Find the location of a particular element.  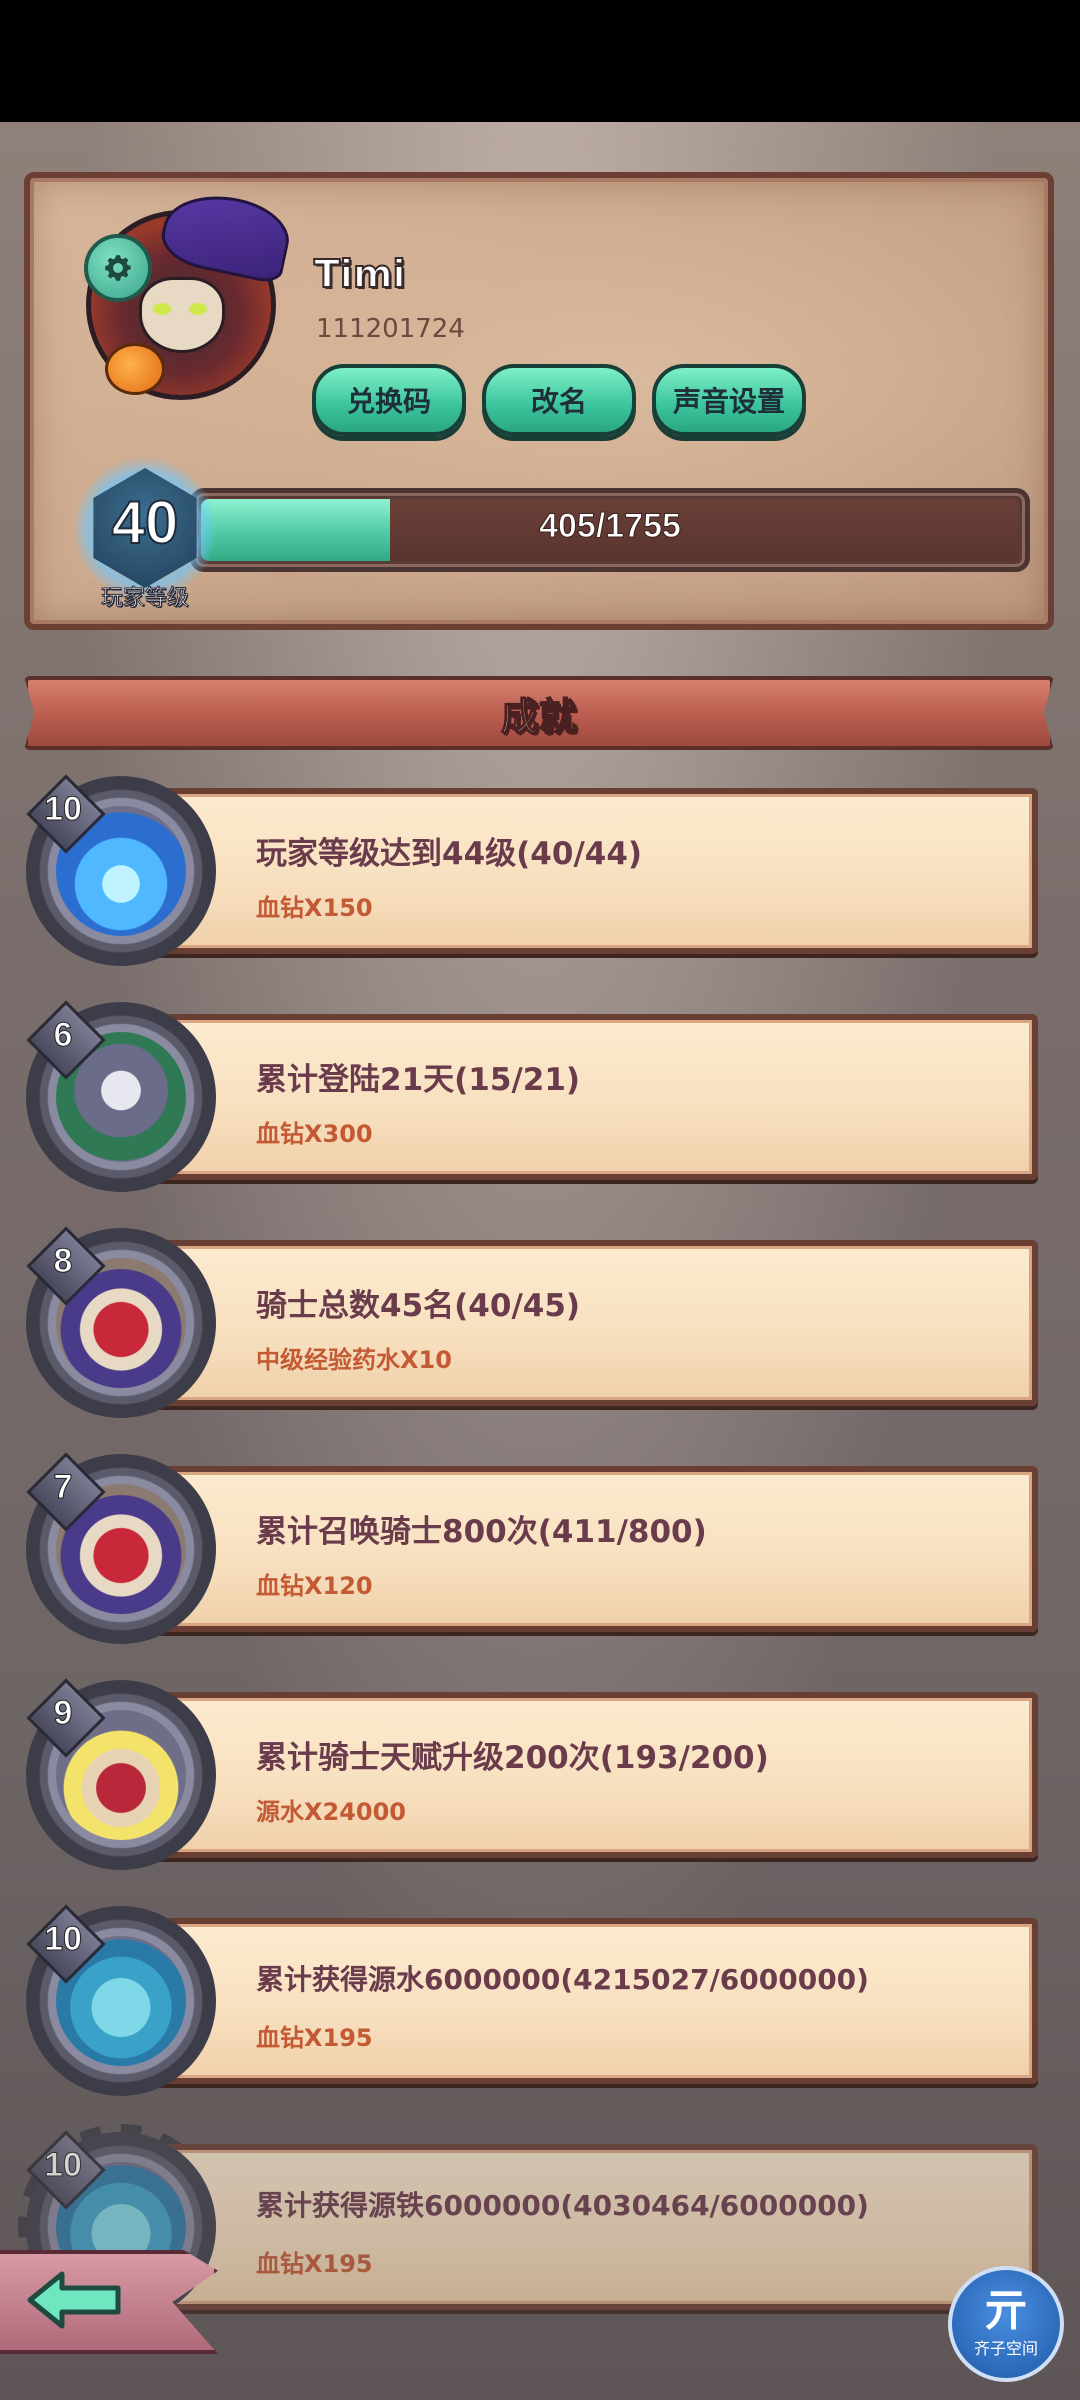

rank-badge: 9 is located at coordinates (66, 1718).